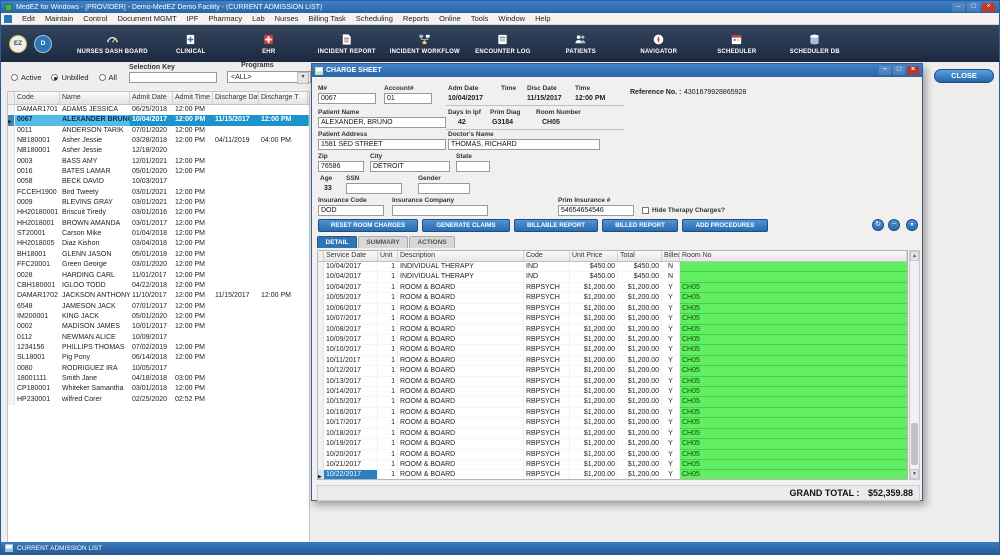 Image resolution: width=1000 pixels, height=555 pixels. I want to click on dialog-close-button: ×, so click(913, 70).